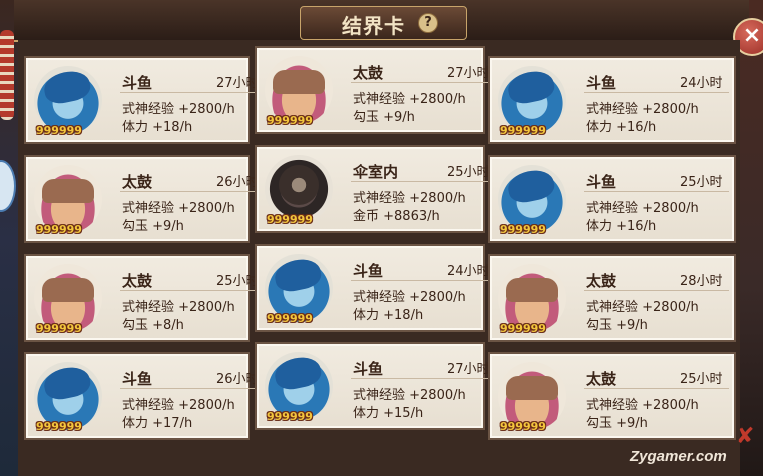  I want to click on resource-bonus-text: 勾玉 +8/h, so click(153, 325).